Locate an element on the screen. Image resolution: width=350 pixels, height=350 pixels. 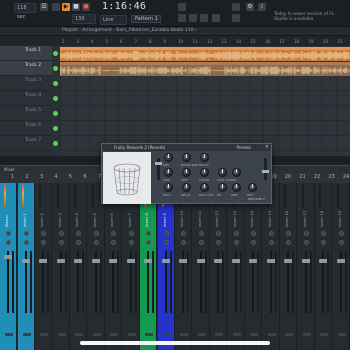
home-indicator is located at coordinates (175, 343).